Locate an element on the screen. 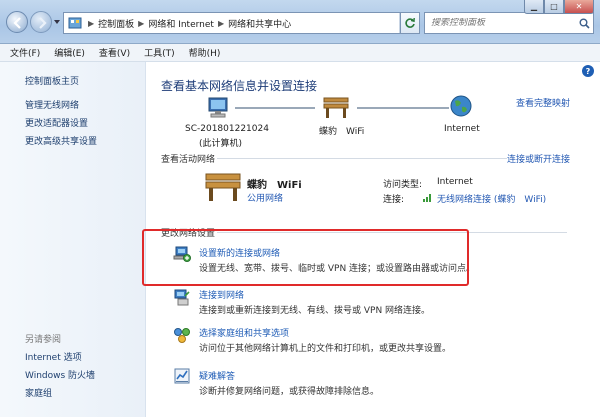 This screenshot has height=417, width=600. search-icon is located at coordinates (584, 23).